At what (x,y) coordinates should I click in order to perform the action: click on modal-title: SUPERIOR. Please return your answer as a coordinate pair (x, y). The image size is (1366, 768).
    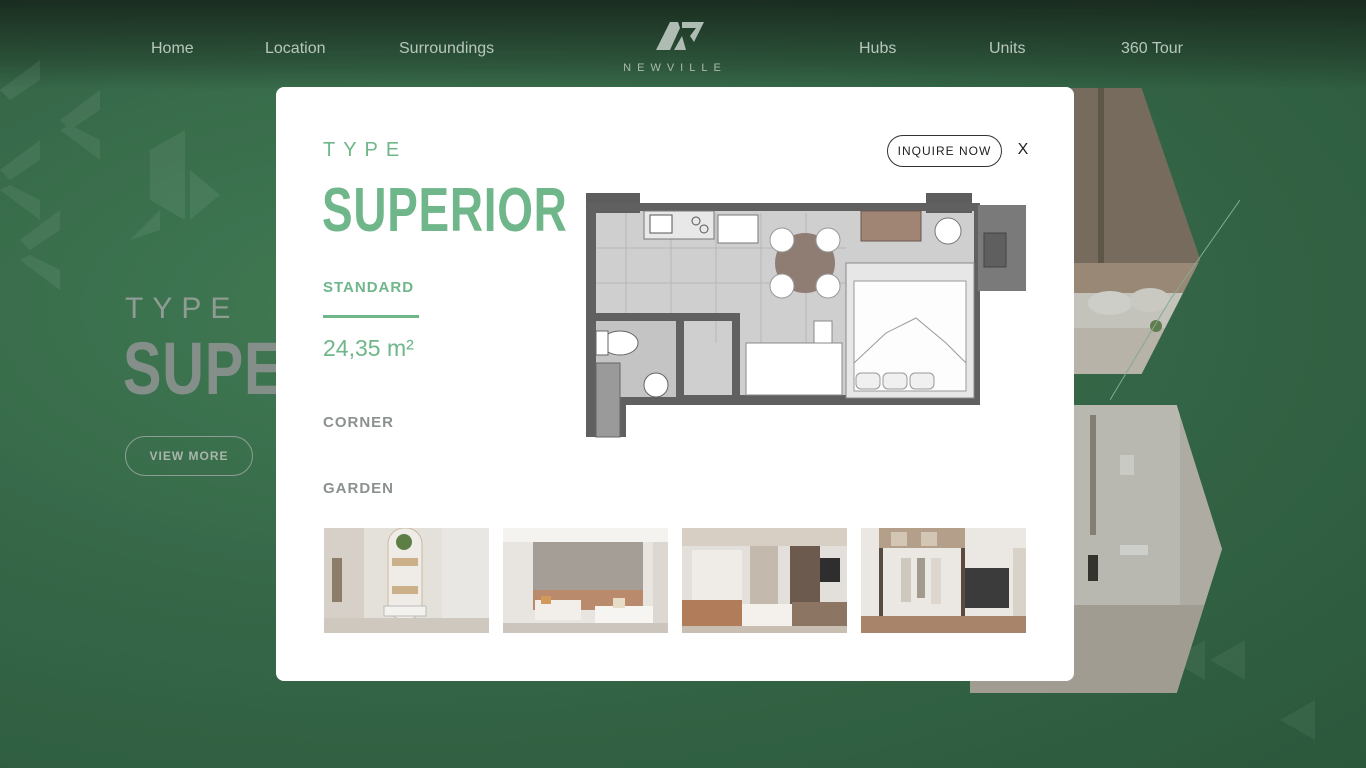
    Looking at the image, I should click on (445, 210).